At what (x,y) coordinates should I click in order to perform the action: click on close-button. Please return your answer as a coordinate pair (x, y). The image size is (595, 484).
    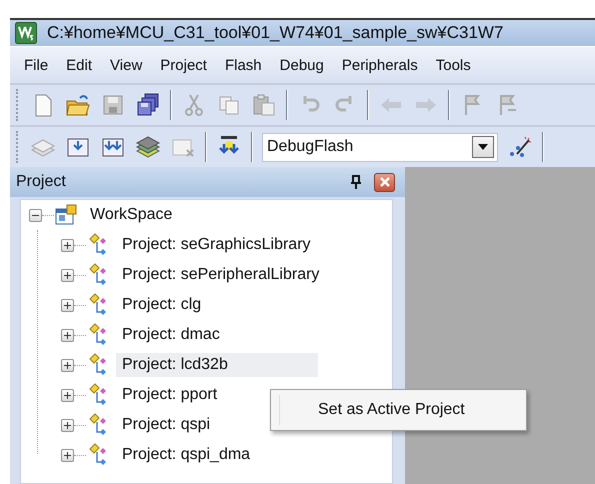
    Looking at the image, I should click on (384, 182).